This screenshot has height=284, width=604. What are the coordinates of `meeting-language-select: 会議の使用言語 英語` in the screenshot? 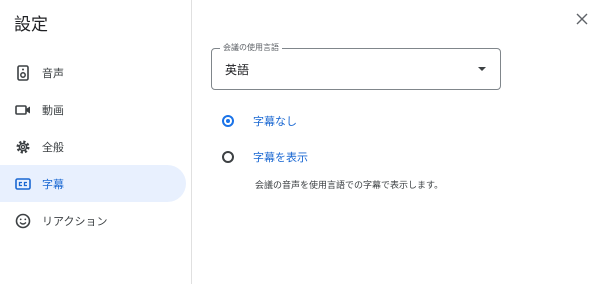 It's located at (356, 66).